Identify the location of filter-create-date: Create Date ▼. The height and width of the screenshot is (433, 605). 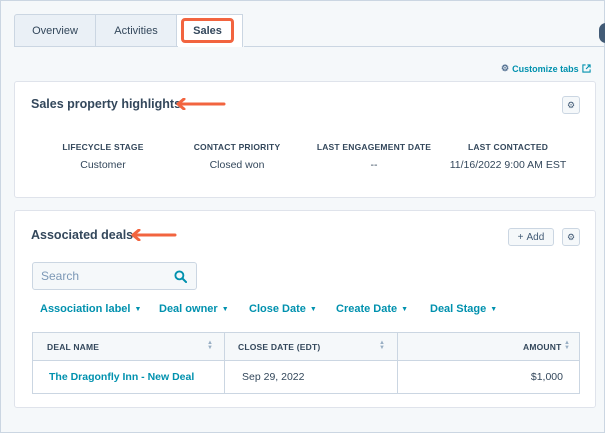
(383, 309).